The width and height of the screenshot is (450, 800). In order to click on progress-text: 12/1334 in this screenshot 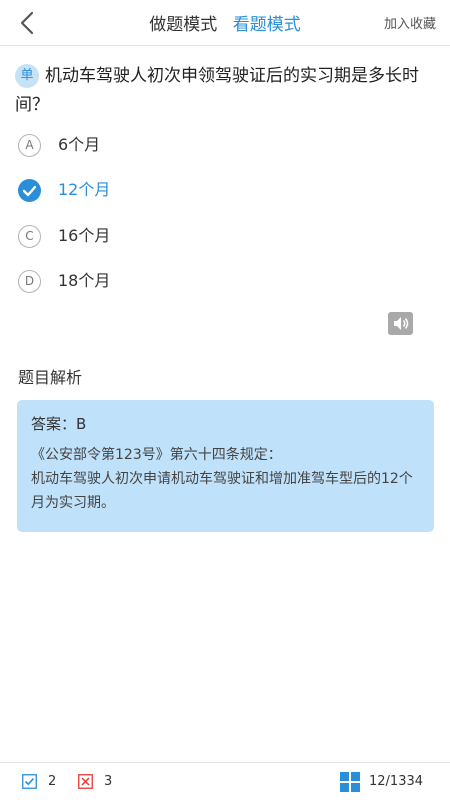, I will do `click(396, 781)`.